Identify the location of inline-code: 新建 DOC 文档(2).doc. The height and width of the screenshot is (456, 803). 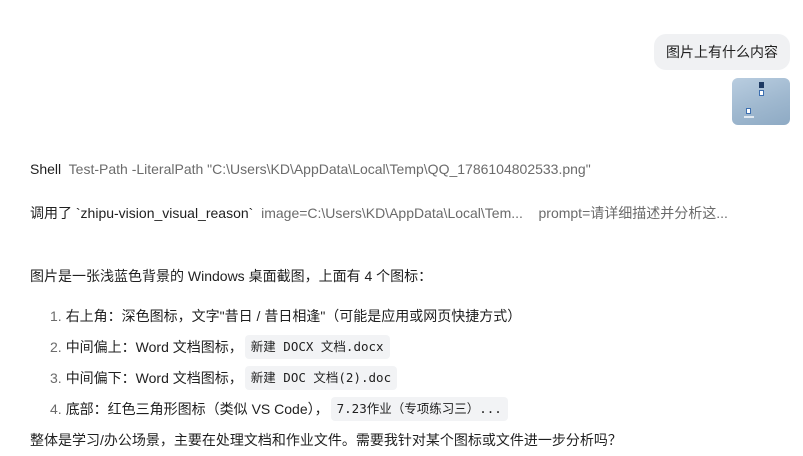
(321, 377).